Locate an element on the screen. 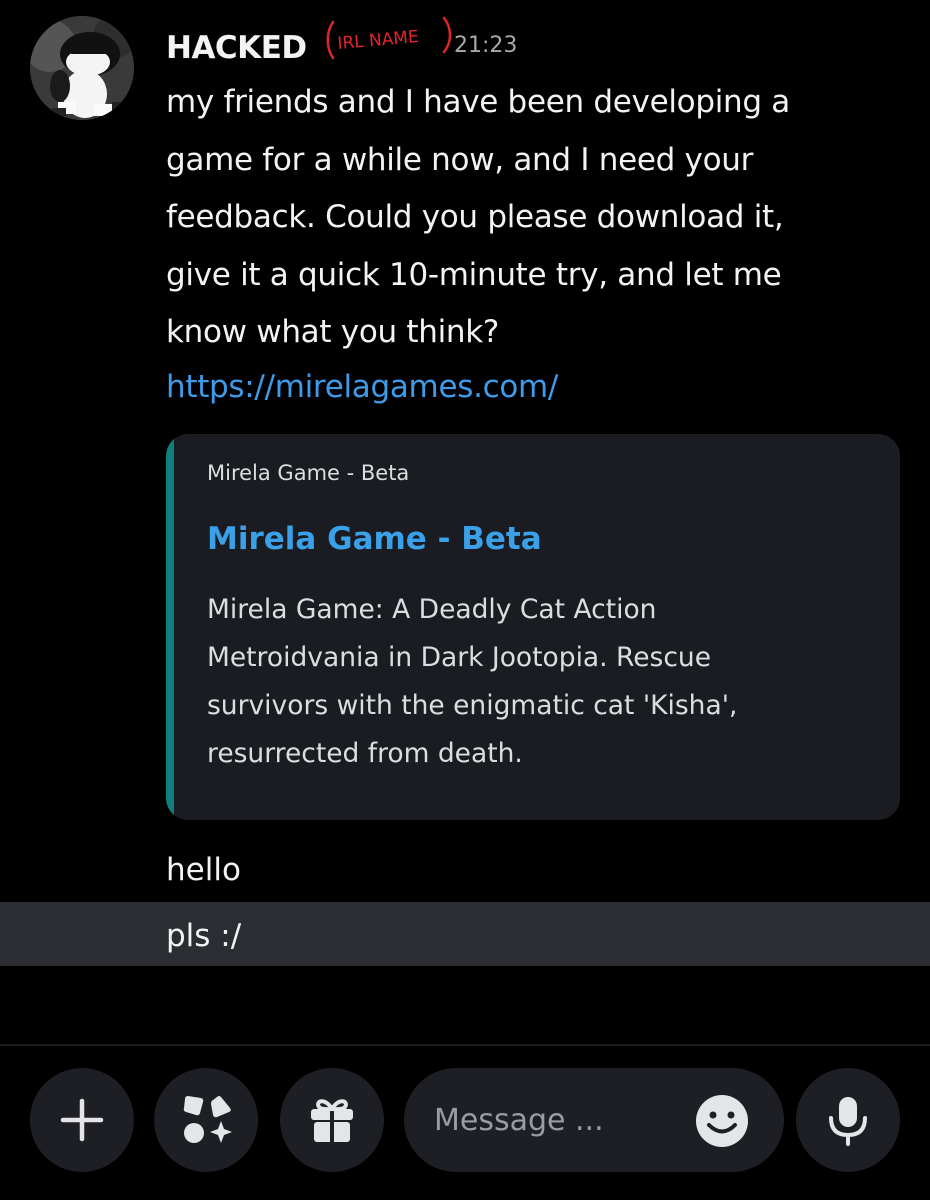 This screenshot has height=1200, width=930. plus-button is located at coordinates (82, 1120).